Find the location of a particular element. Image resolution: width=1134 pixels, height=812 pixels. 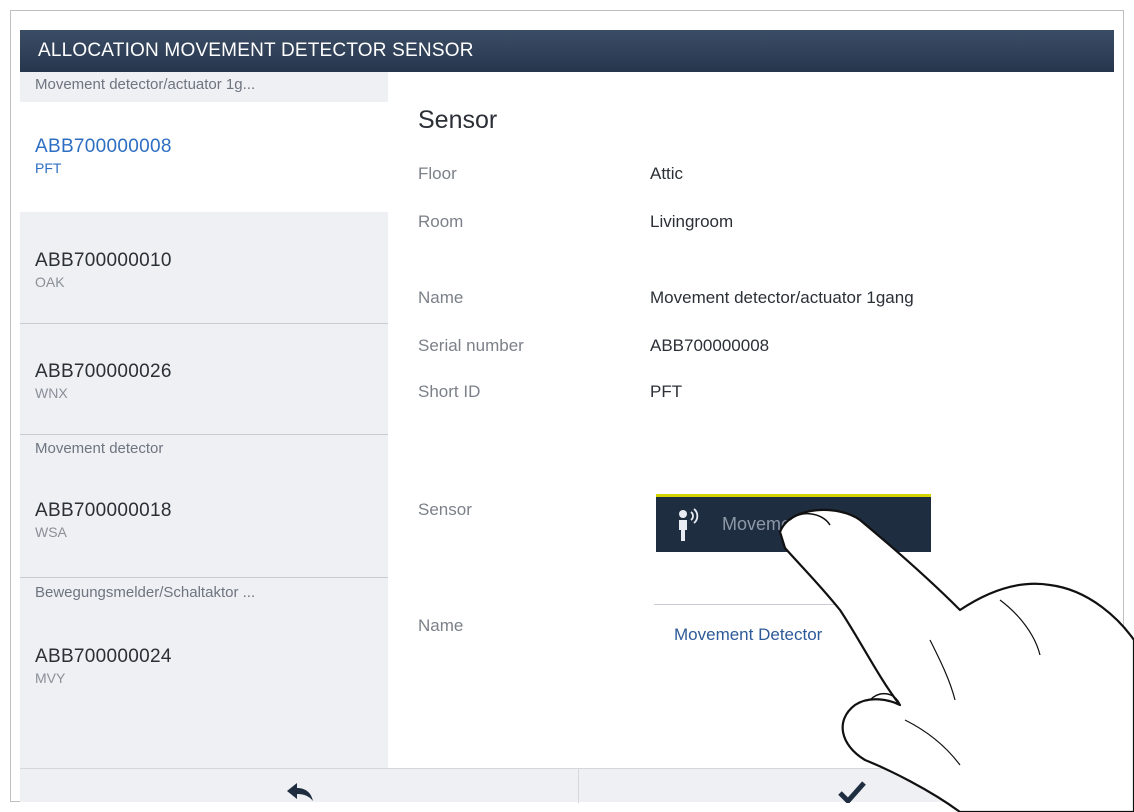

floor-value: Attic is located at coordinates (667, 173).